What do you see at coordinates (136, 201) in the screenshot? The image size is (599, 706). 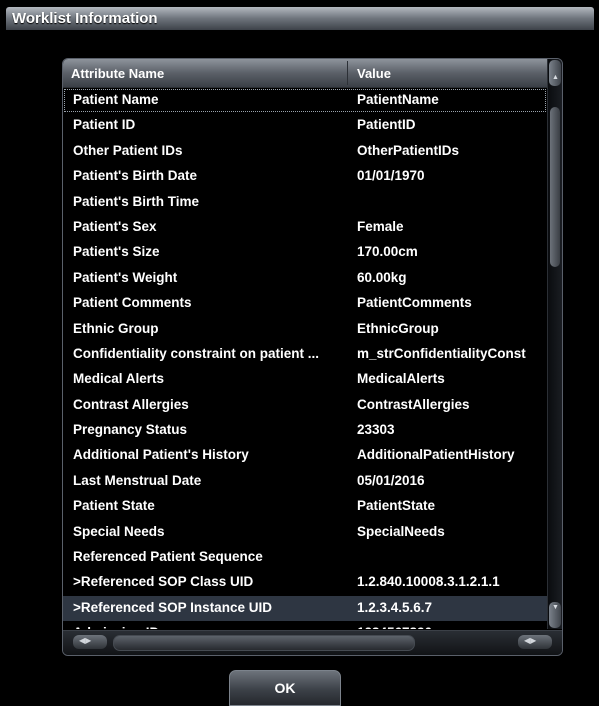 I see `attribute-name-cell: Patient's Birth Time` at bounding box center [136, 201].